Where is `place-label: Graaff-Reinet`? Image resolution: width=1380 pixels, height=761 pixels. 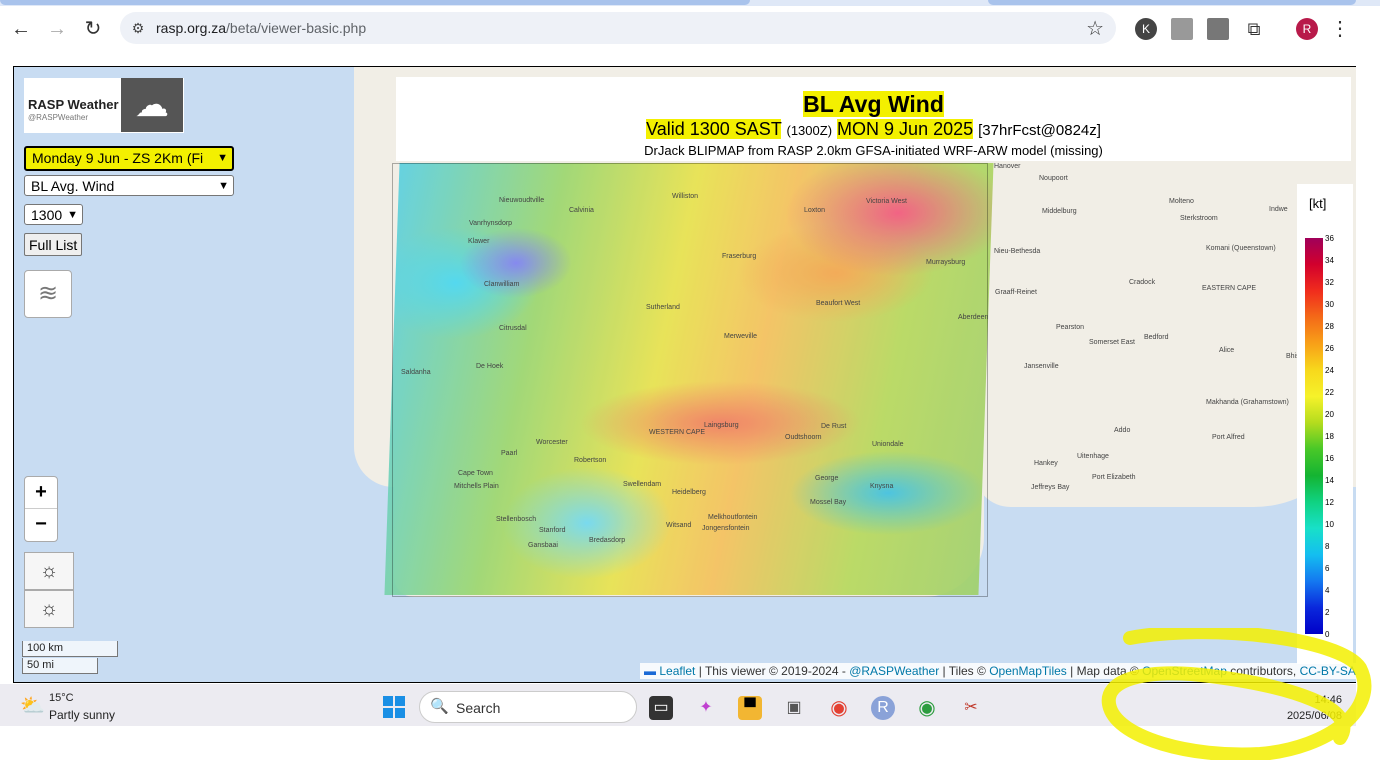 place-label: Graaff-Reinet is located at coordinates (1016, 292).